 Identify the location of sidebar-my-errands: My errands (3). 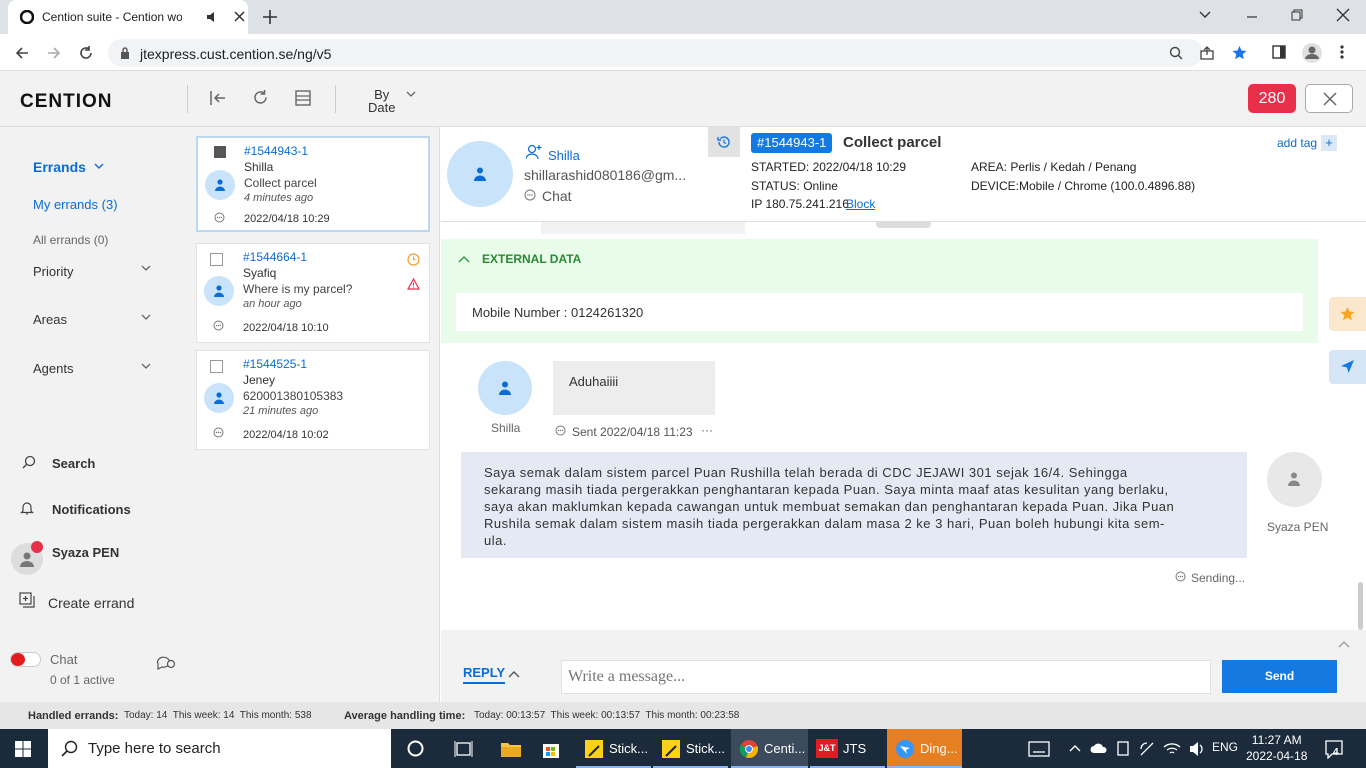
(75, 204).